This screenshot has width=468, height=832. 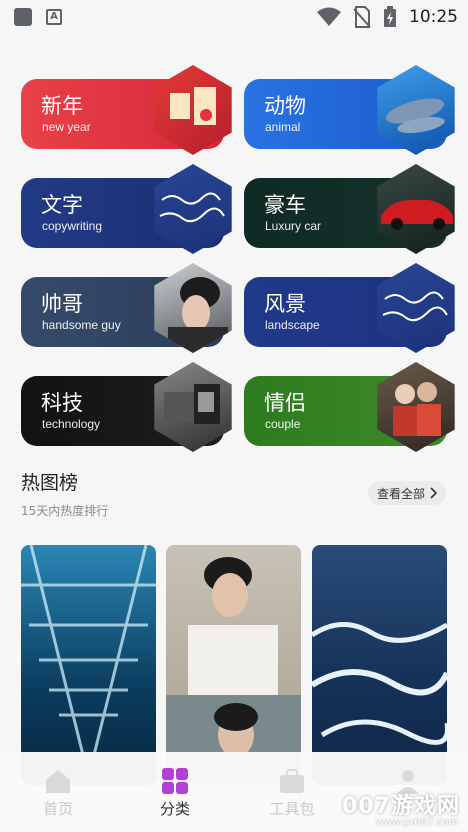 What do you see at coordinates (234, 17) in the screenshot?
I see `status-bar: A 10:25` at bounding box center [234, 17].